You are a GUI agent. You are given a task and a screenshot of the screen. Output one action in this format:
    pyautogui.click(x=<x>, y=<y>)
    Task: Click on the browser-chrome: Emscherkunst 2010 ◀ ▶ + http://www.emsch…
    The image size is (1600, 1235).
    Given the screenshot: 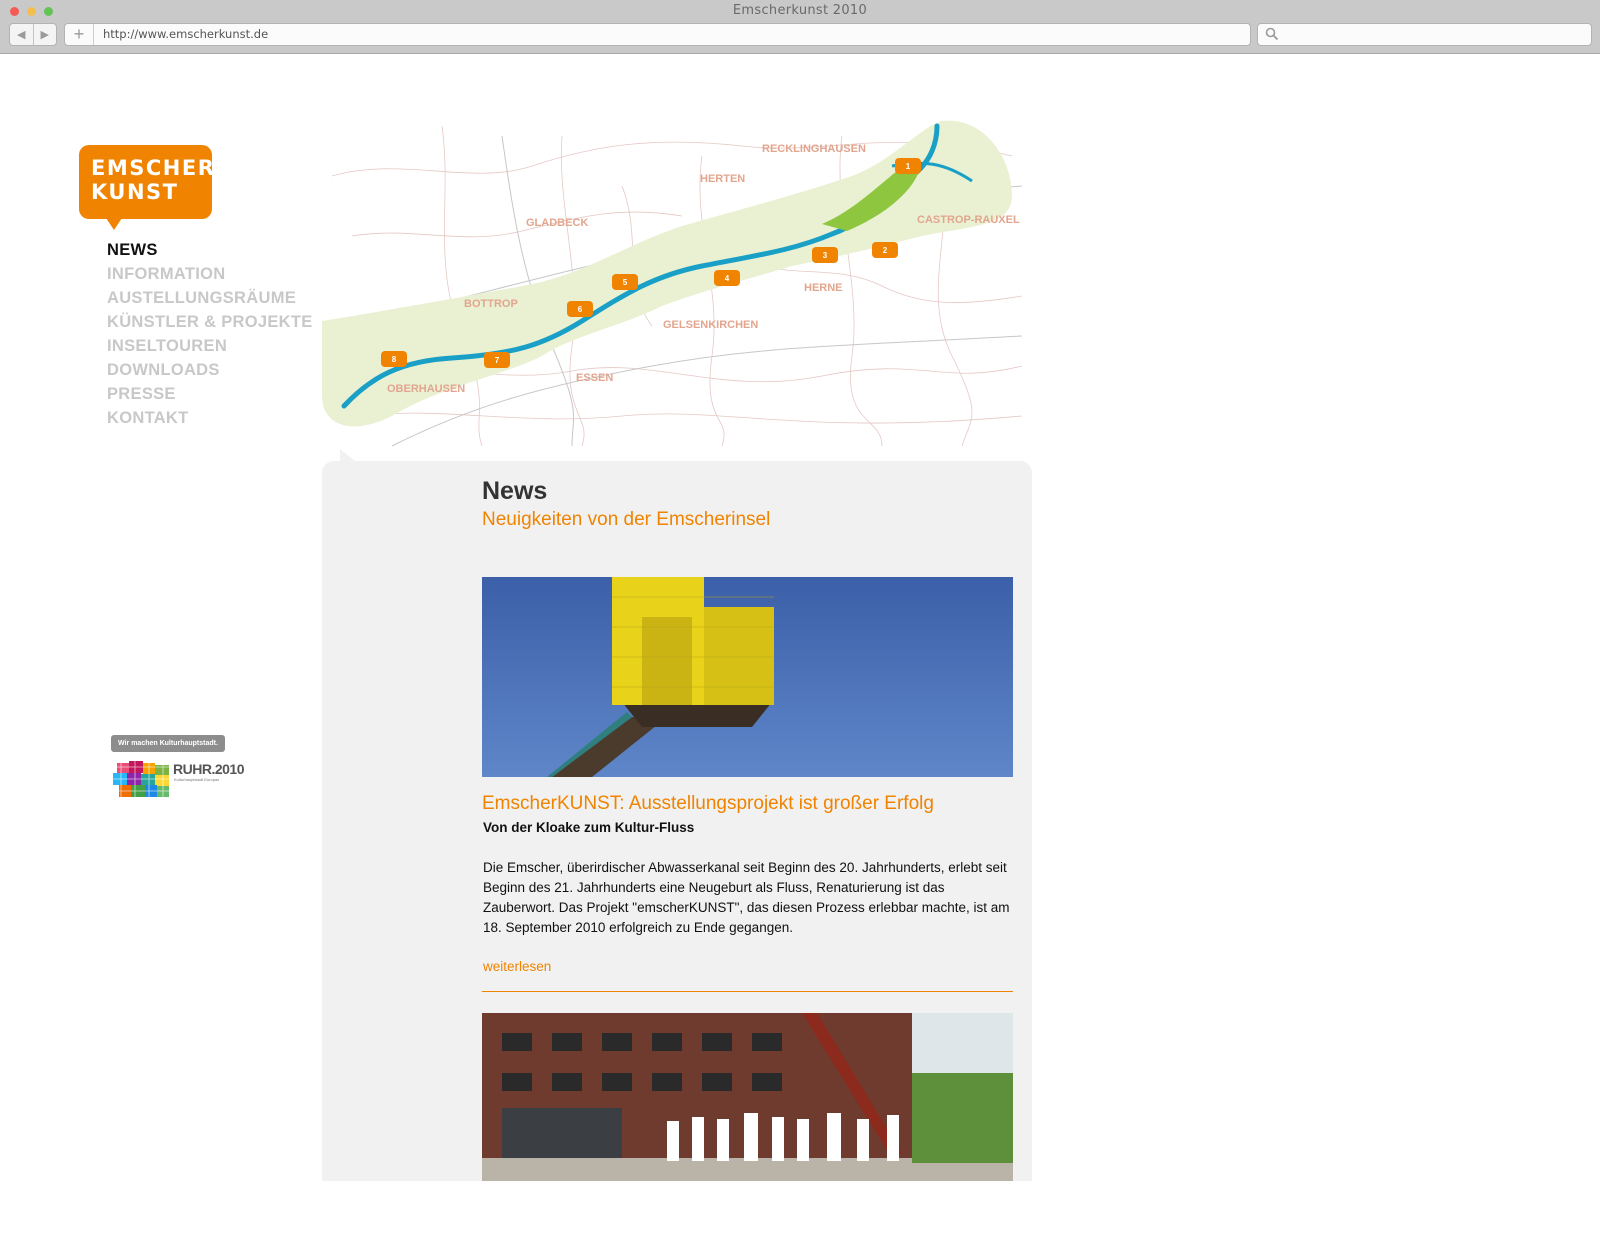 What is the action you would take?
    pyautogui.click(x=800, y=27)
    